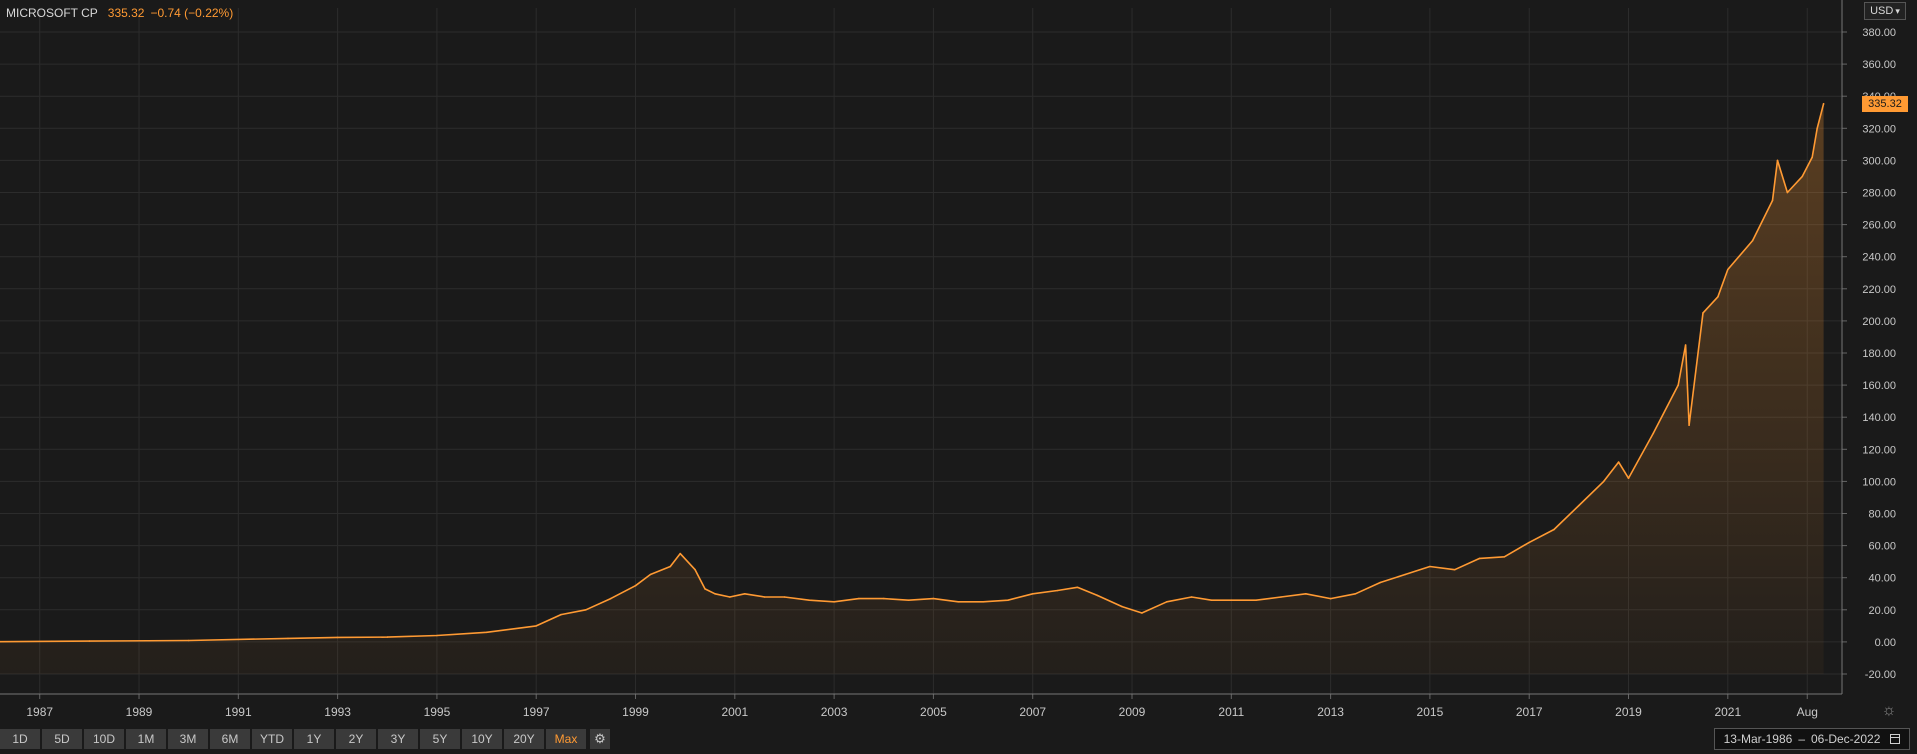 Image resolution: width=1917 pixels, height=754 pixels. I want to click on range-button-5d: 5D, so click(62, 739).